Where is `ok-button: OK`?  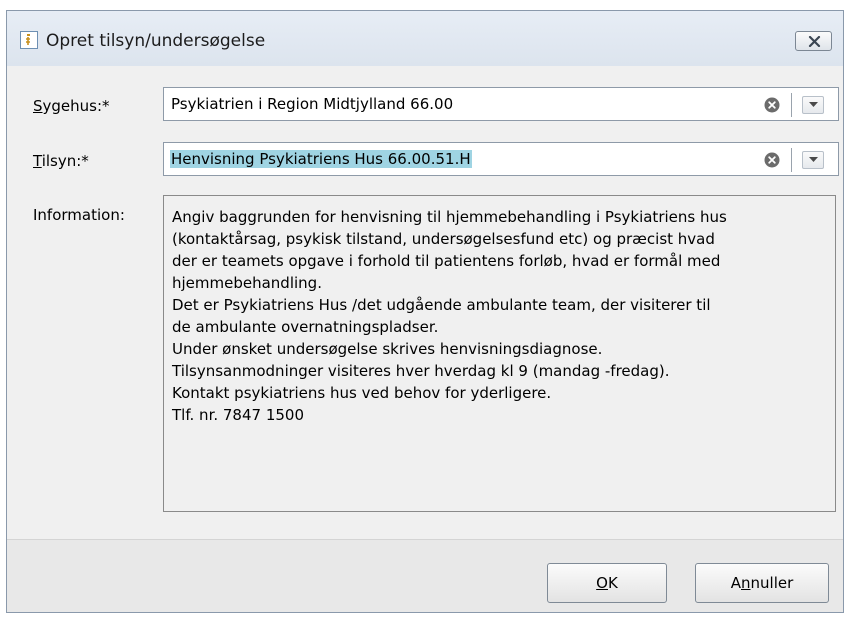
ok-button: OK is located at coordinates (607, 583).